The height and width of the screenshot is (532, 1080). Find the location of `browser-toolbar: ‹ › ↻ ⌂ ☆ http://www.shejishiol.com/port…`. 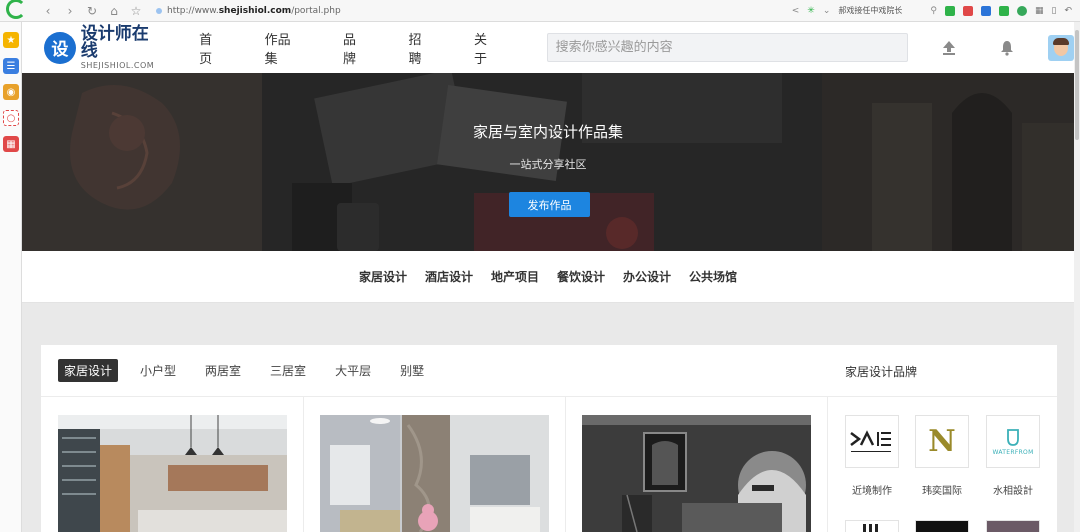

browser-toolbar: ‹ › ↻ ⌂ ☆ http://www.shejishiol.com/port… is located at coordinates (540, 11).